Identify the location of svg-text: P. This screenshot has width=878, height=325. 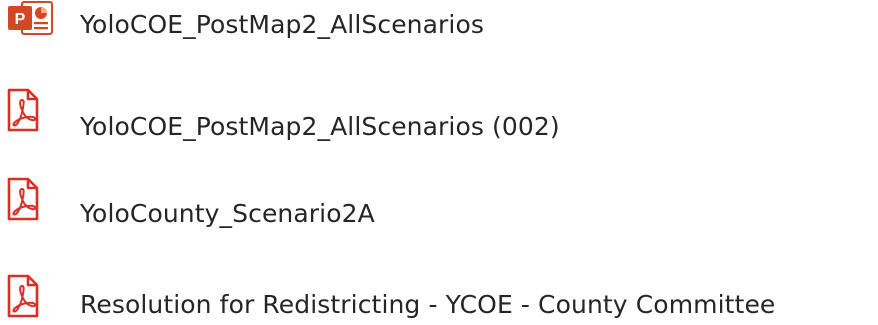
(20, 19).